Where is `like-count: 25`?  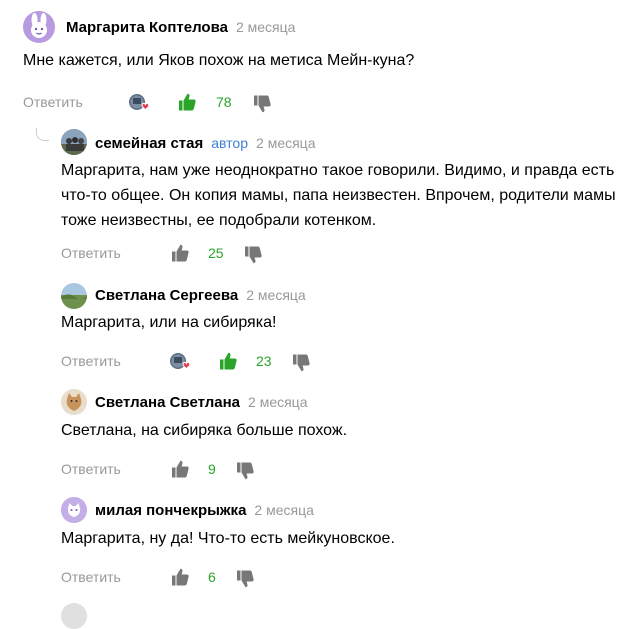
like-count: 25 is located at coordinates (216, 253).